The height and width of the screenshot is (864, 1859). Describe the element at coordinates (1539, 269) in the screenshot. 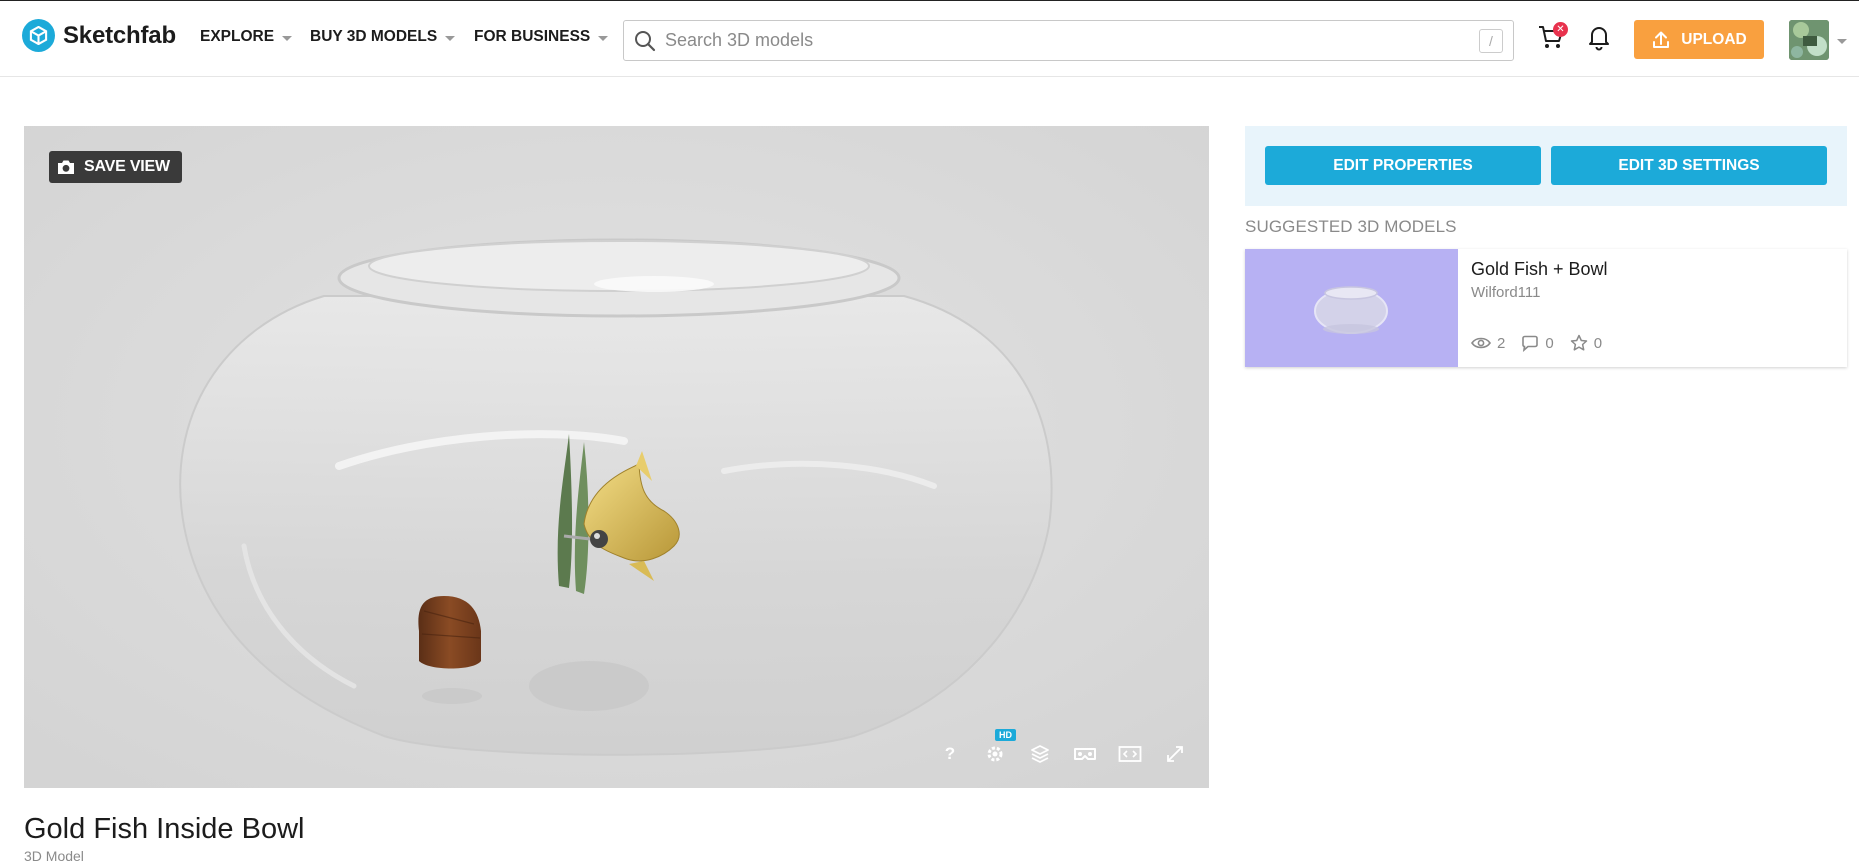

I see `suggested-model-title: Gold Fish + Bowl` at that location.